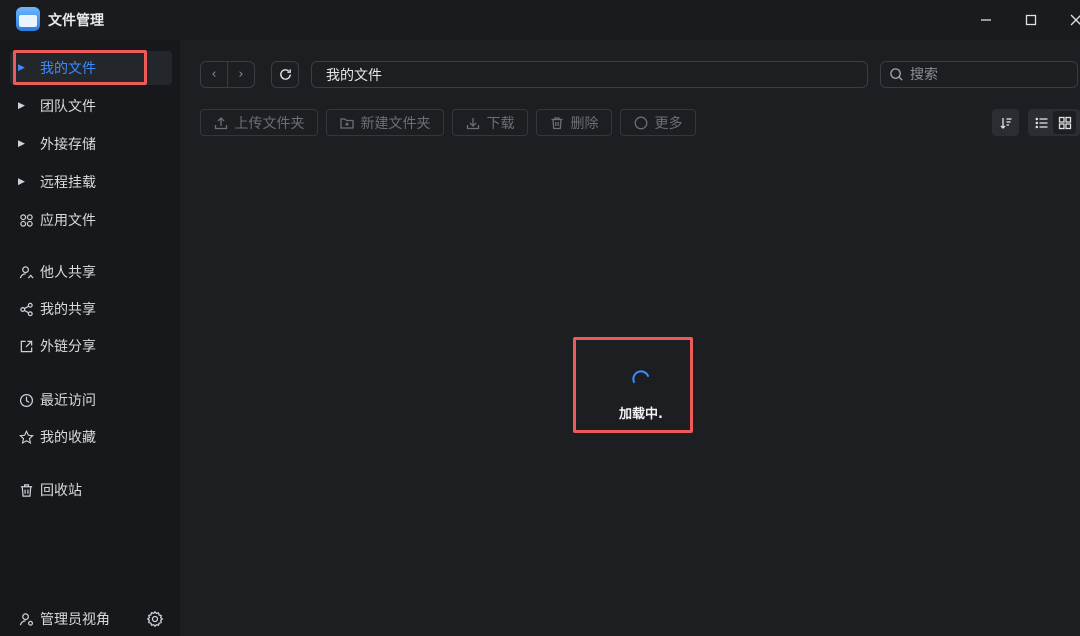 The image size is (1080, 636). What do you see at coordinates (26, 309) in the screenshot?
I see `share-icon` at bounding box center [26, 309].